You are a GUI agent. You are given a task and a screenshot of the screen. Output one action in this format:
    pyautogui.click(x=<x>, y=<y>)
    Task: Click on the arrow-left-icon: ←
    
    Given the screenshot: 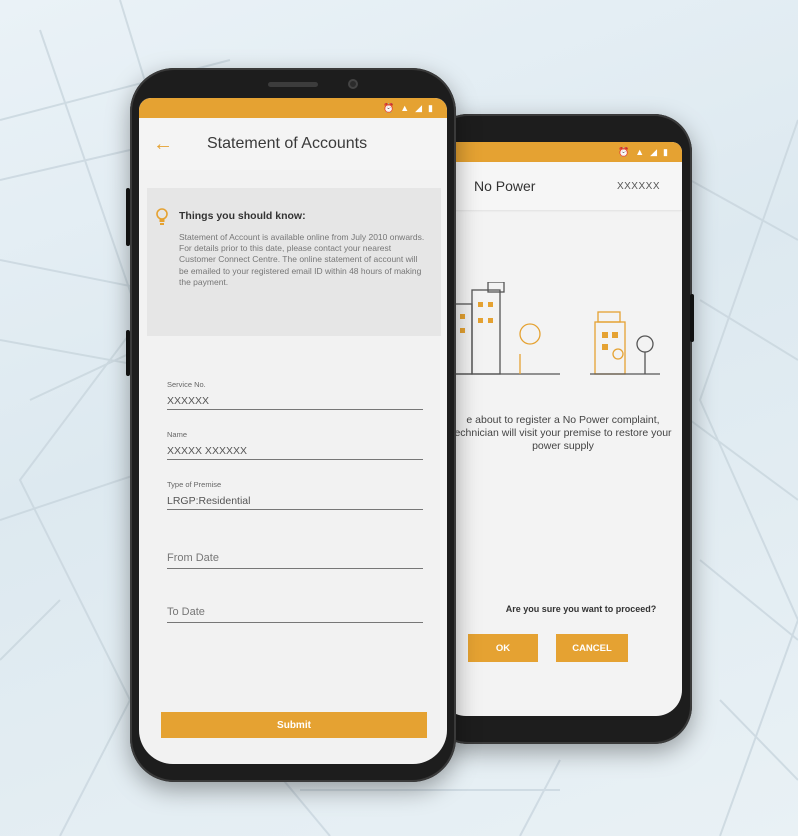 What is the action you would take?
    pyautogui.click(x=168, y=144)
    